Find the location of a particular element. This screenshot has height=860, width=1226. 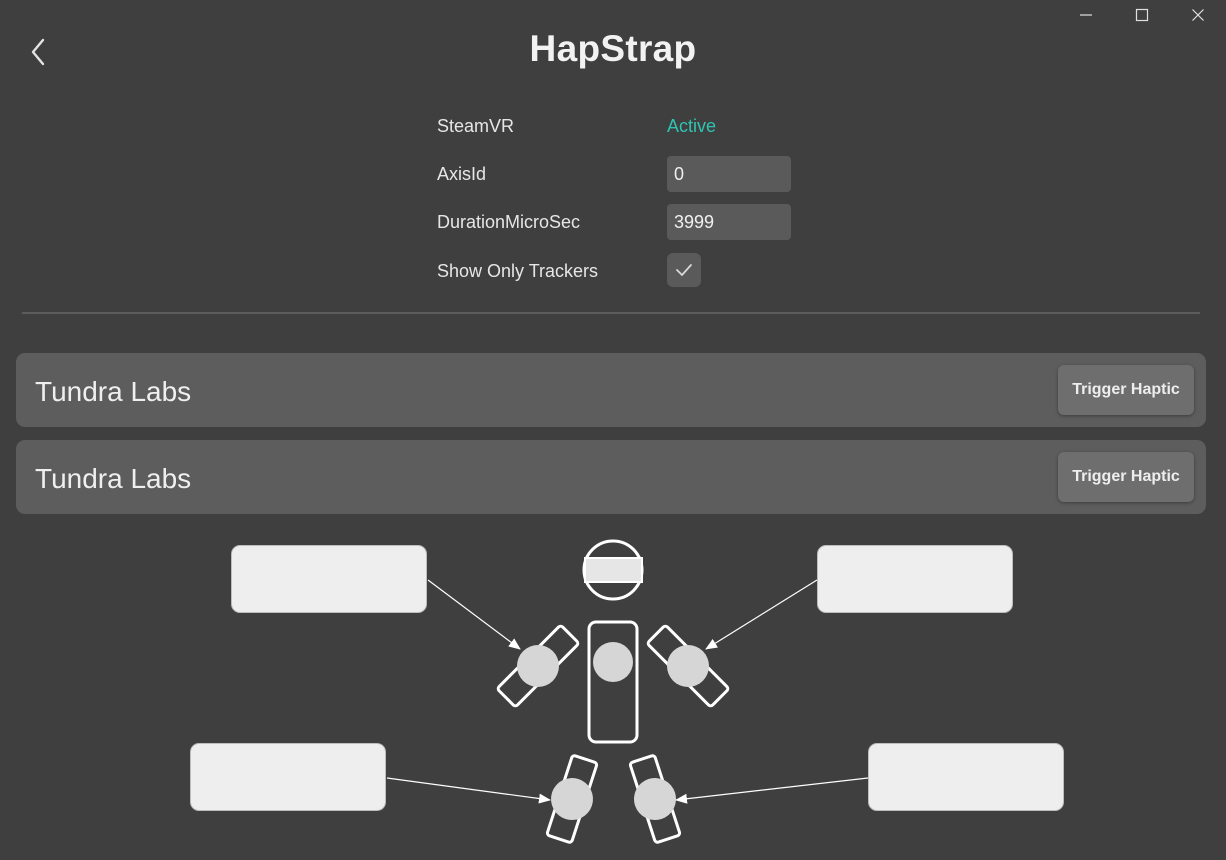

body-figure is located at coordinates (627, 691).